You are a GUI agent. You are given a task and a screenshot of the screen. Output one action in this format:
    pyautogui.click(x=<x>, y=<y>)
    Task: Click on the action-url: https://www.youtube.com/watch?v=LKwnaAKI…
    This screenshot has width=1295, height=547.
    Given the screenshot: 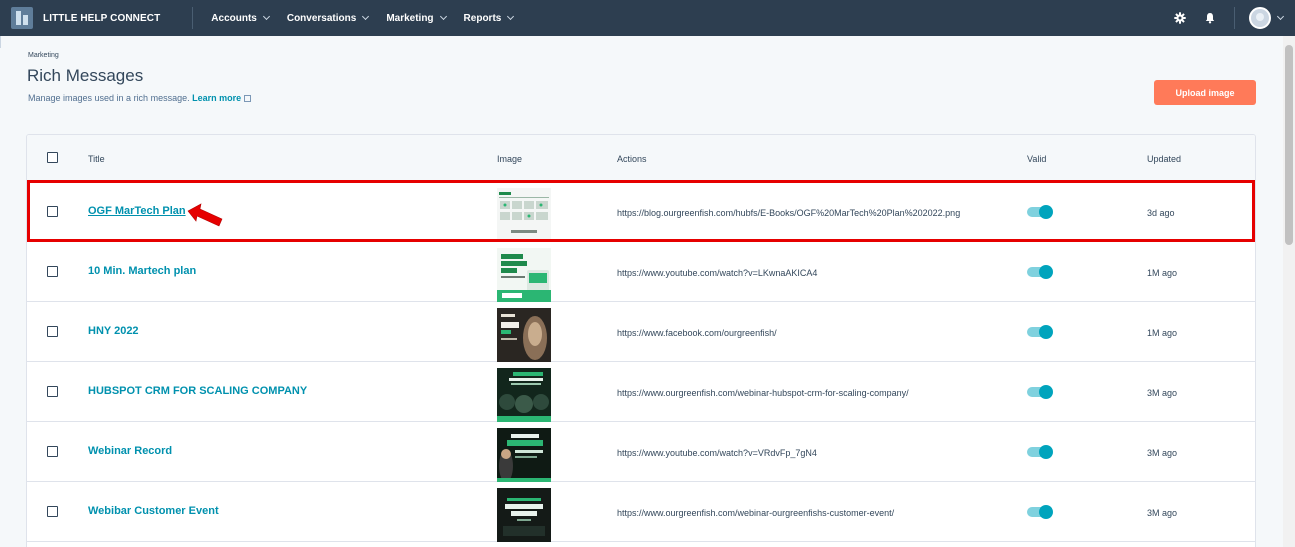 What is the action you would take?
    pyautogui.click(x=717, y=273)
    